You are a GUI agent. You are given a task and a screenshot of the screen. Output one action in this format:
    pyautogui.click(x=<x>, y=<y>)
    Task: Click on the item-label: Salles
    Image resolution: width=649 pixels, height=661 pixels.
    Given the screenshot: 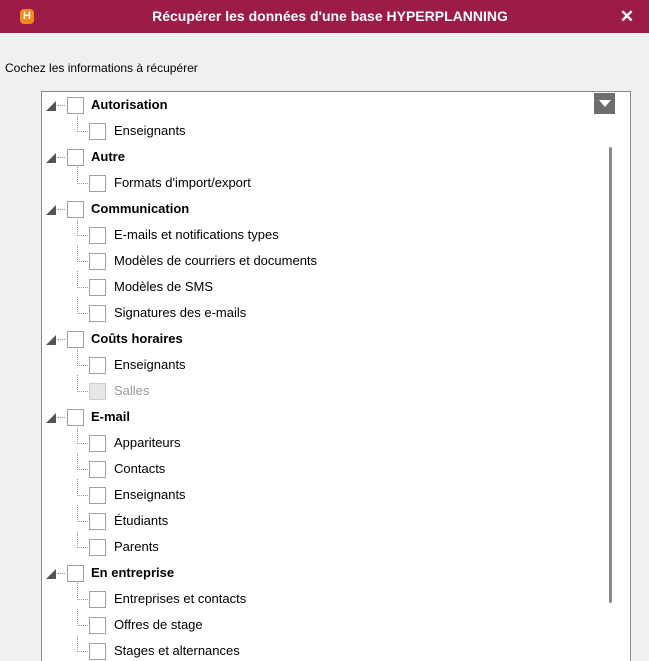 What is the action you would take?
    pyautogui.click(x=132, y=390)
    